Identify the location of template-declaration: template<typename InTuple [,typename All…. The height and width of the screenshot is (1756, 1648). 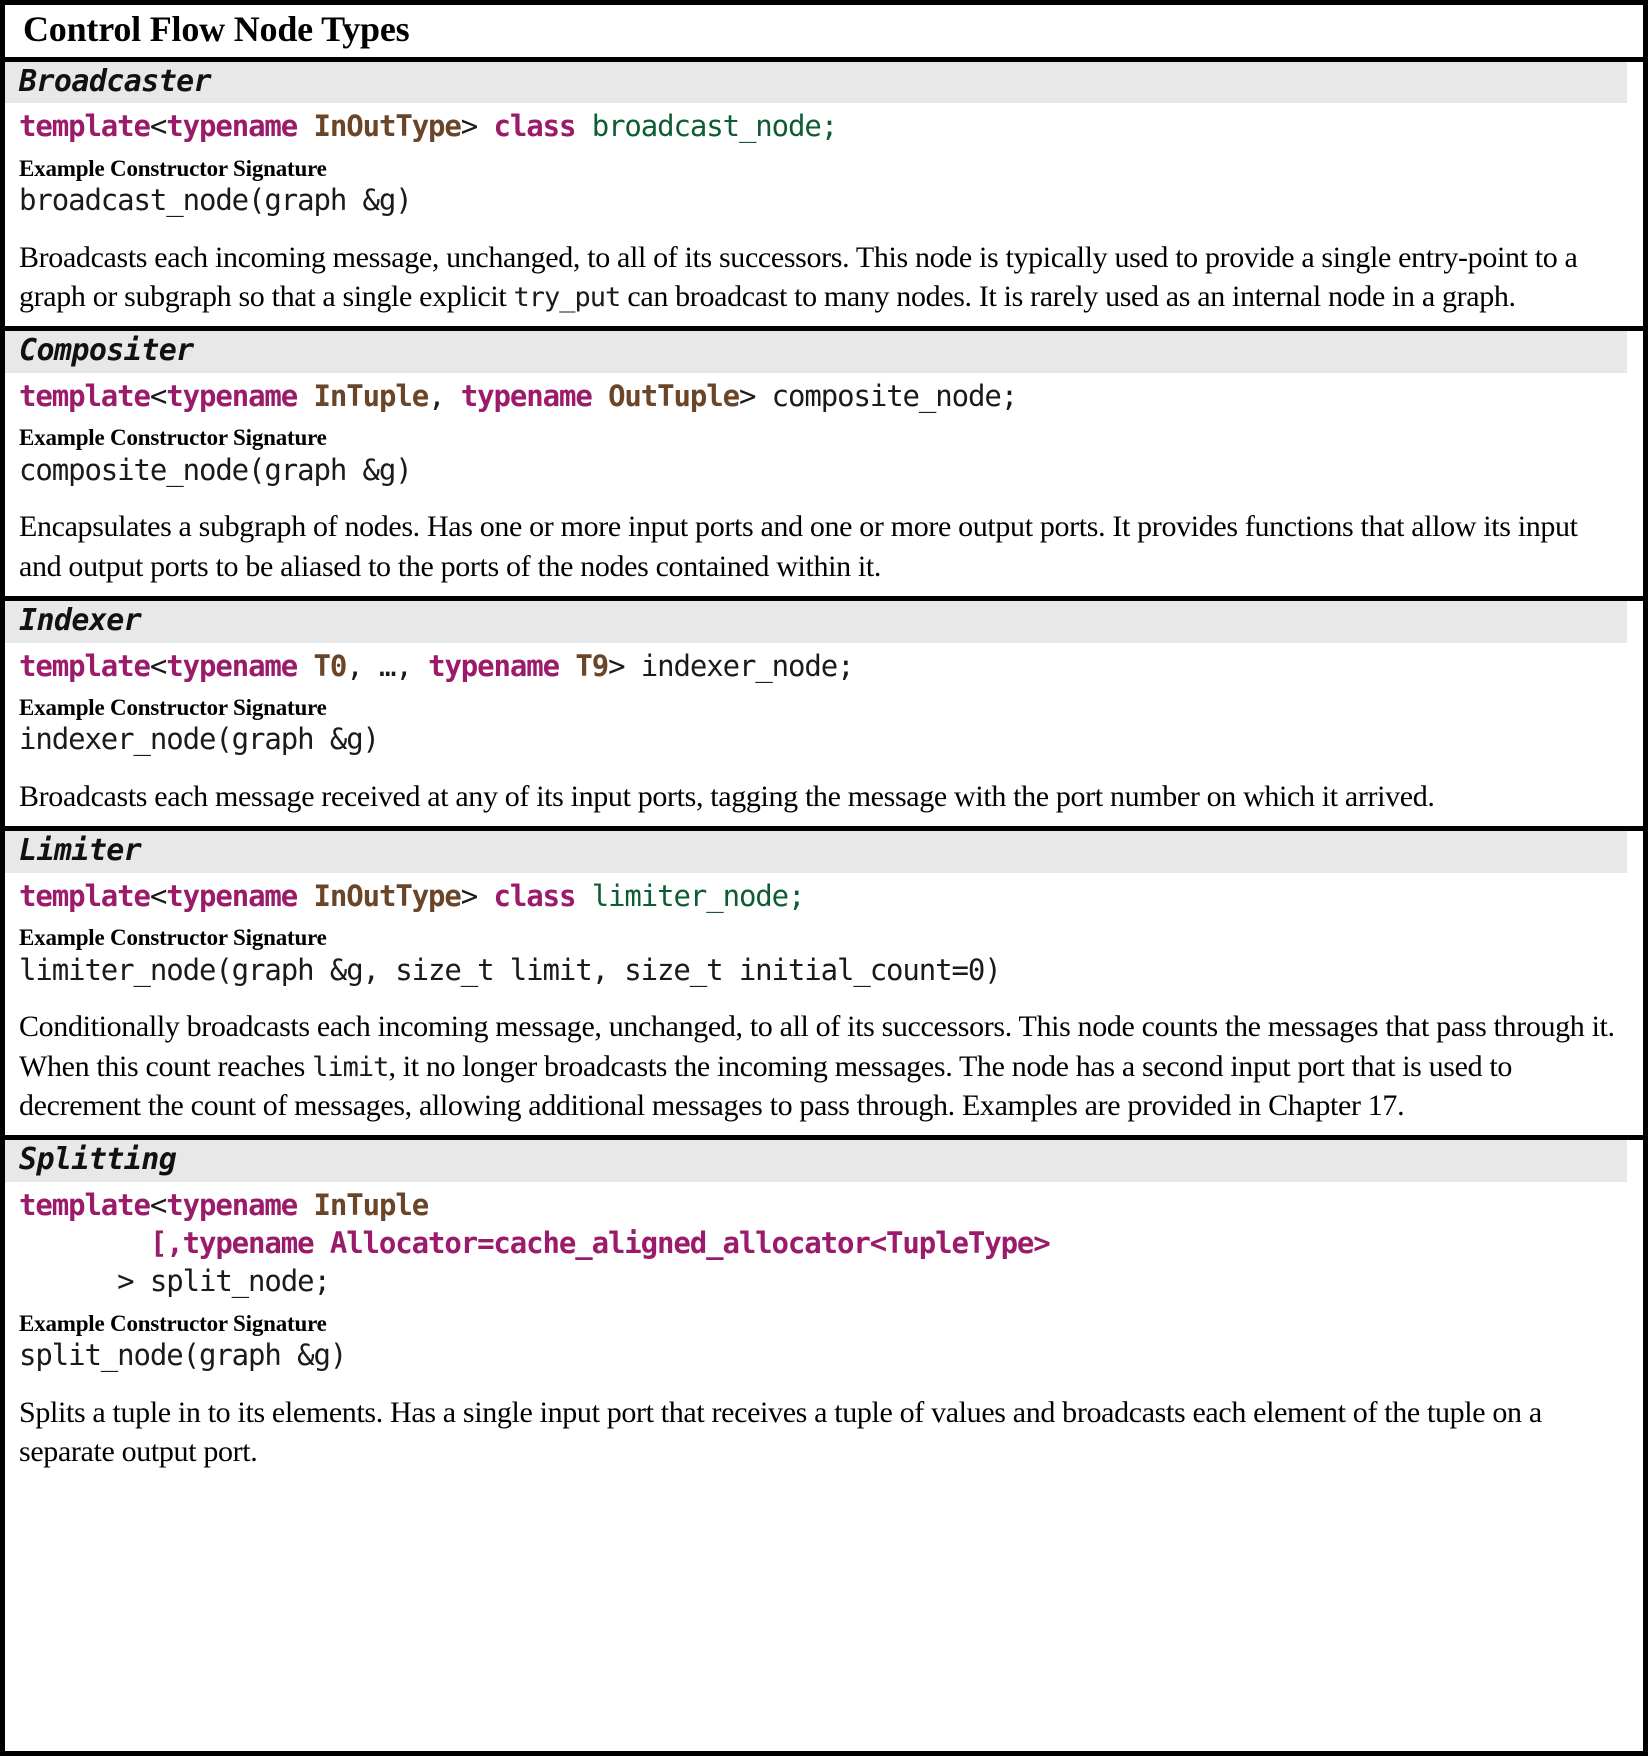
(824, 1243).